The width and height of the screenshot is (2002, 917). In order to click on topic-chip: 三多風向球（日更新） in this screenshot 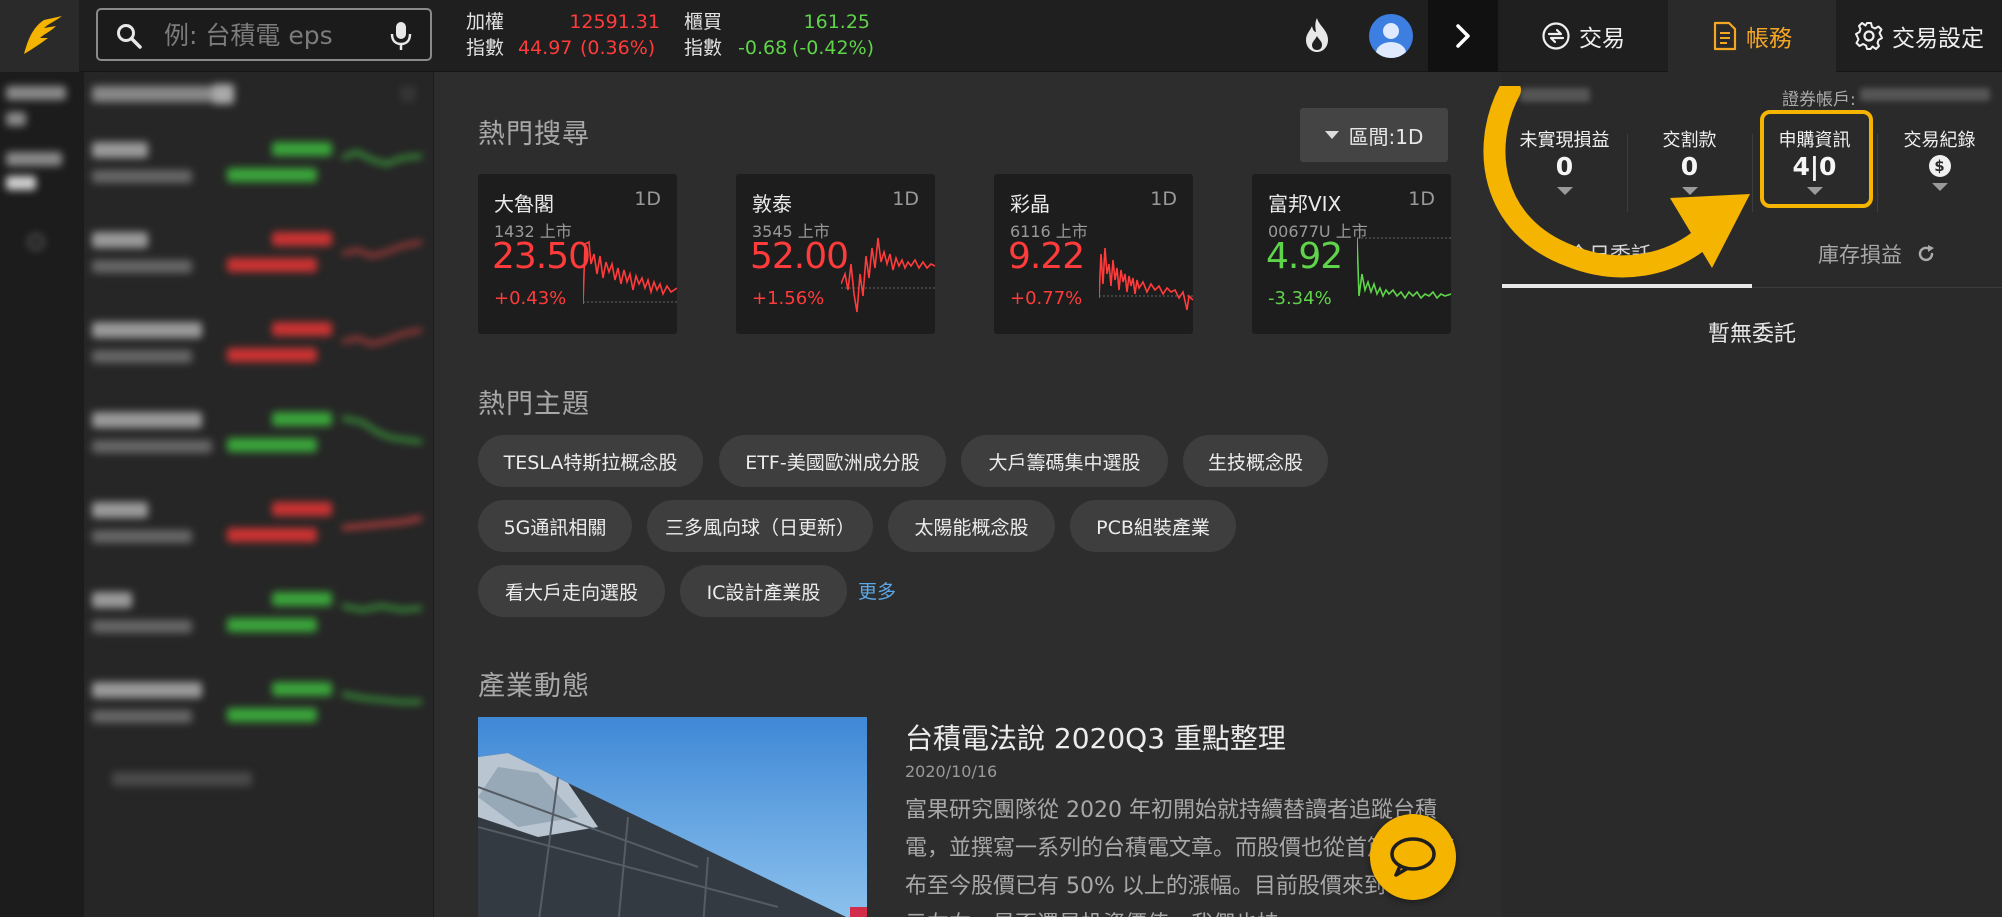, I will do `click(760, 526)`.